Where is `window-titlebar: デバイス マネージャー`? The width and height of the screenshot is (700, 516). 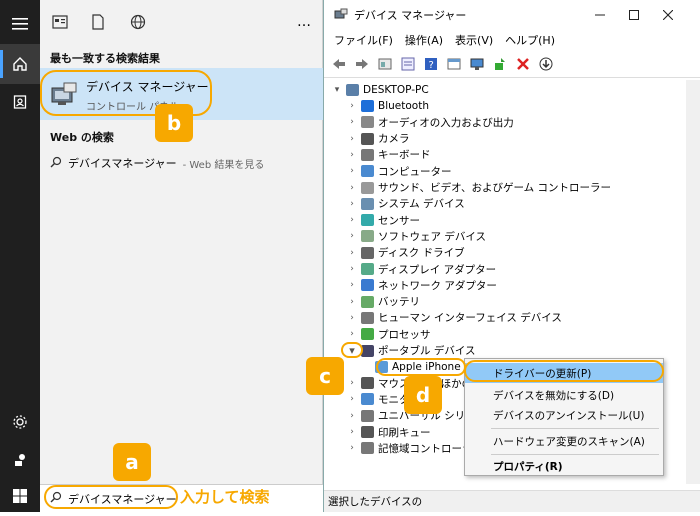 window-titlebar: デバイス マネージャー is located at coordinates (512, 15).